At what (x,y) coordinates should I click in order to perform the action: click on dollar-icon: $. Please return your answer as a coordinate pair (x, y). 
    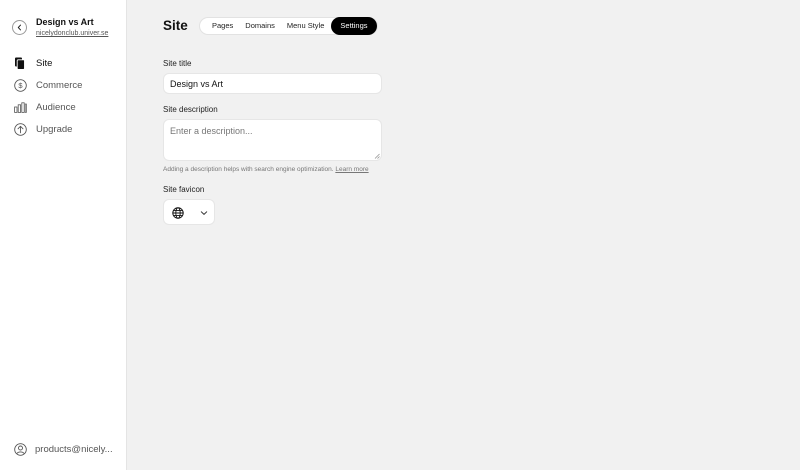
    Looking at the image, I should click on (20, 85).